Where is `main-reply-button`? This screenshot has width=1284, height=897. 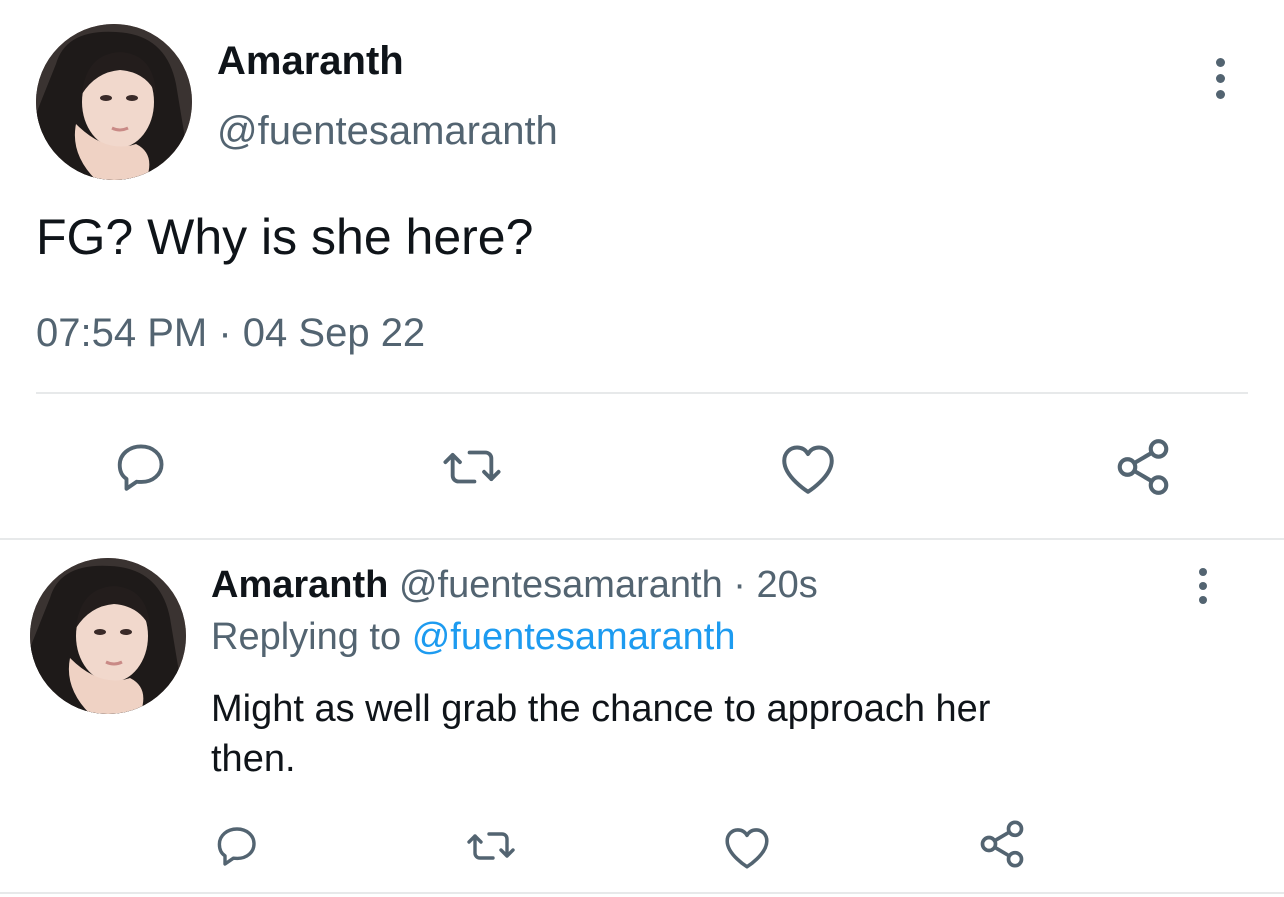 main-reply-button is located at coordinates (141, 467).